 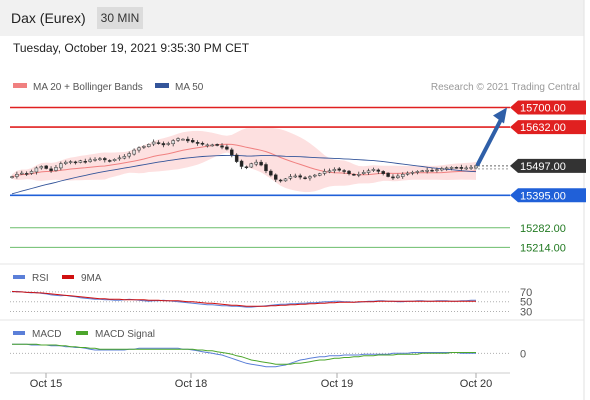 I want to click on legend-swatch-macd-signal, so click(x=82, y=333).